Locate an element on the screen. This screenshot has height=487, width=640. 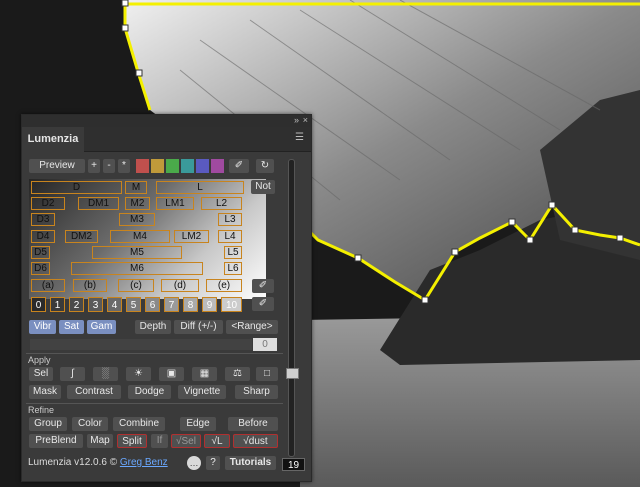
mask-exposure-icon: ▣ is located at coordinates (171, 374).